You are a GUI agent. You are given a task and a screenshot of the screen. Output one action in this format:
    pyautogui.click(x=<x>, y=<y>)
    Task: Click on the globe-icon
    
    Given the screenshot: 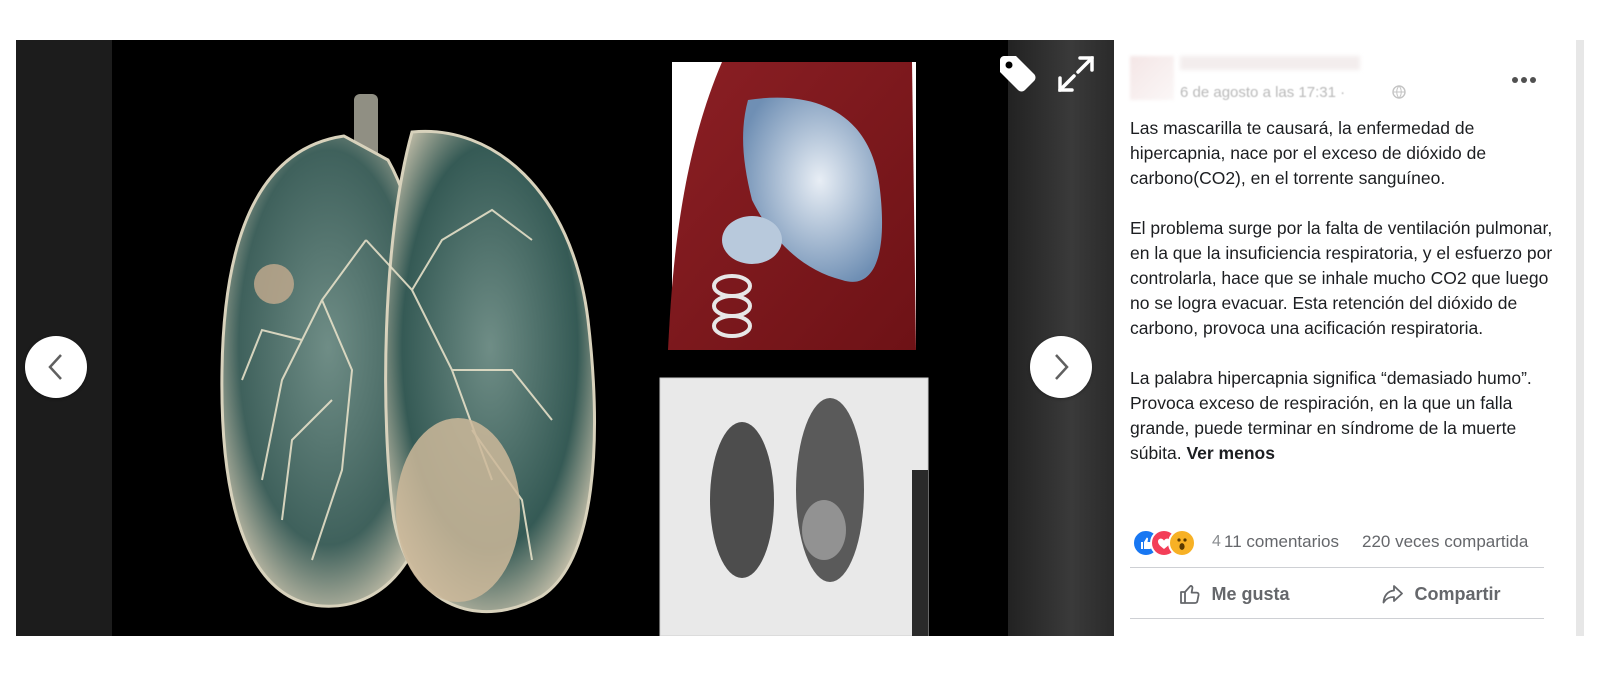 What is the action you would take?
    pyautogui.click(x=1399, y=92)
    